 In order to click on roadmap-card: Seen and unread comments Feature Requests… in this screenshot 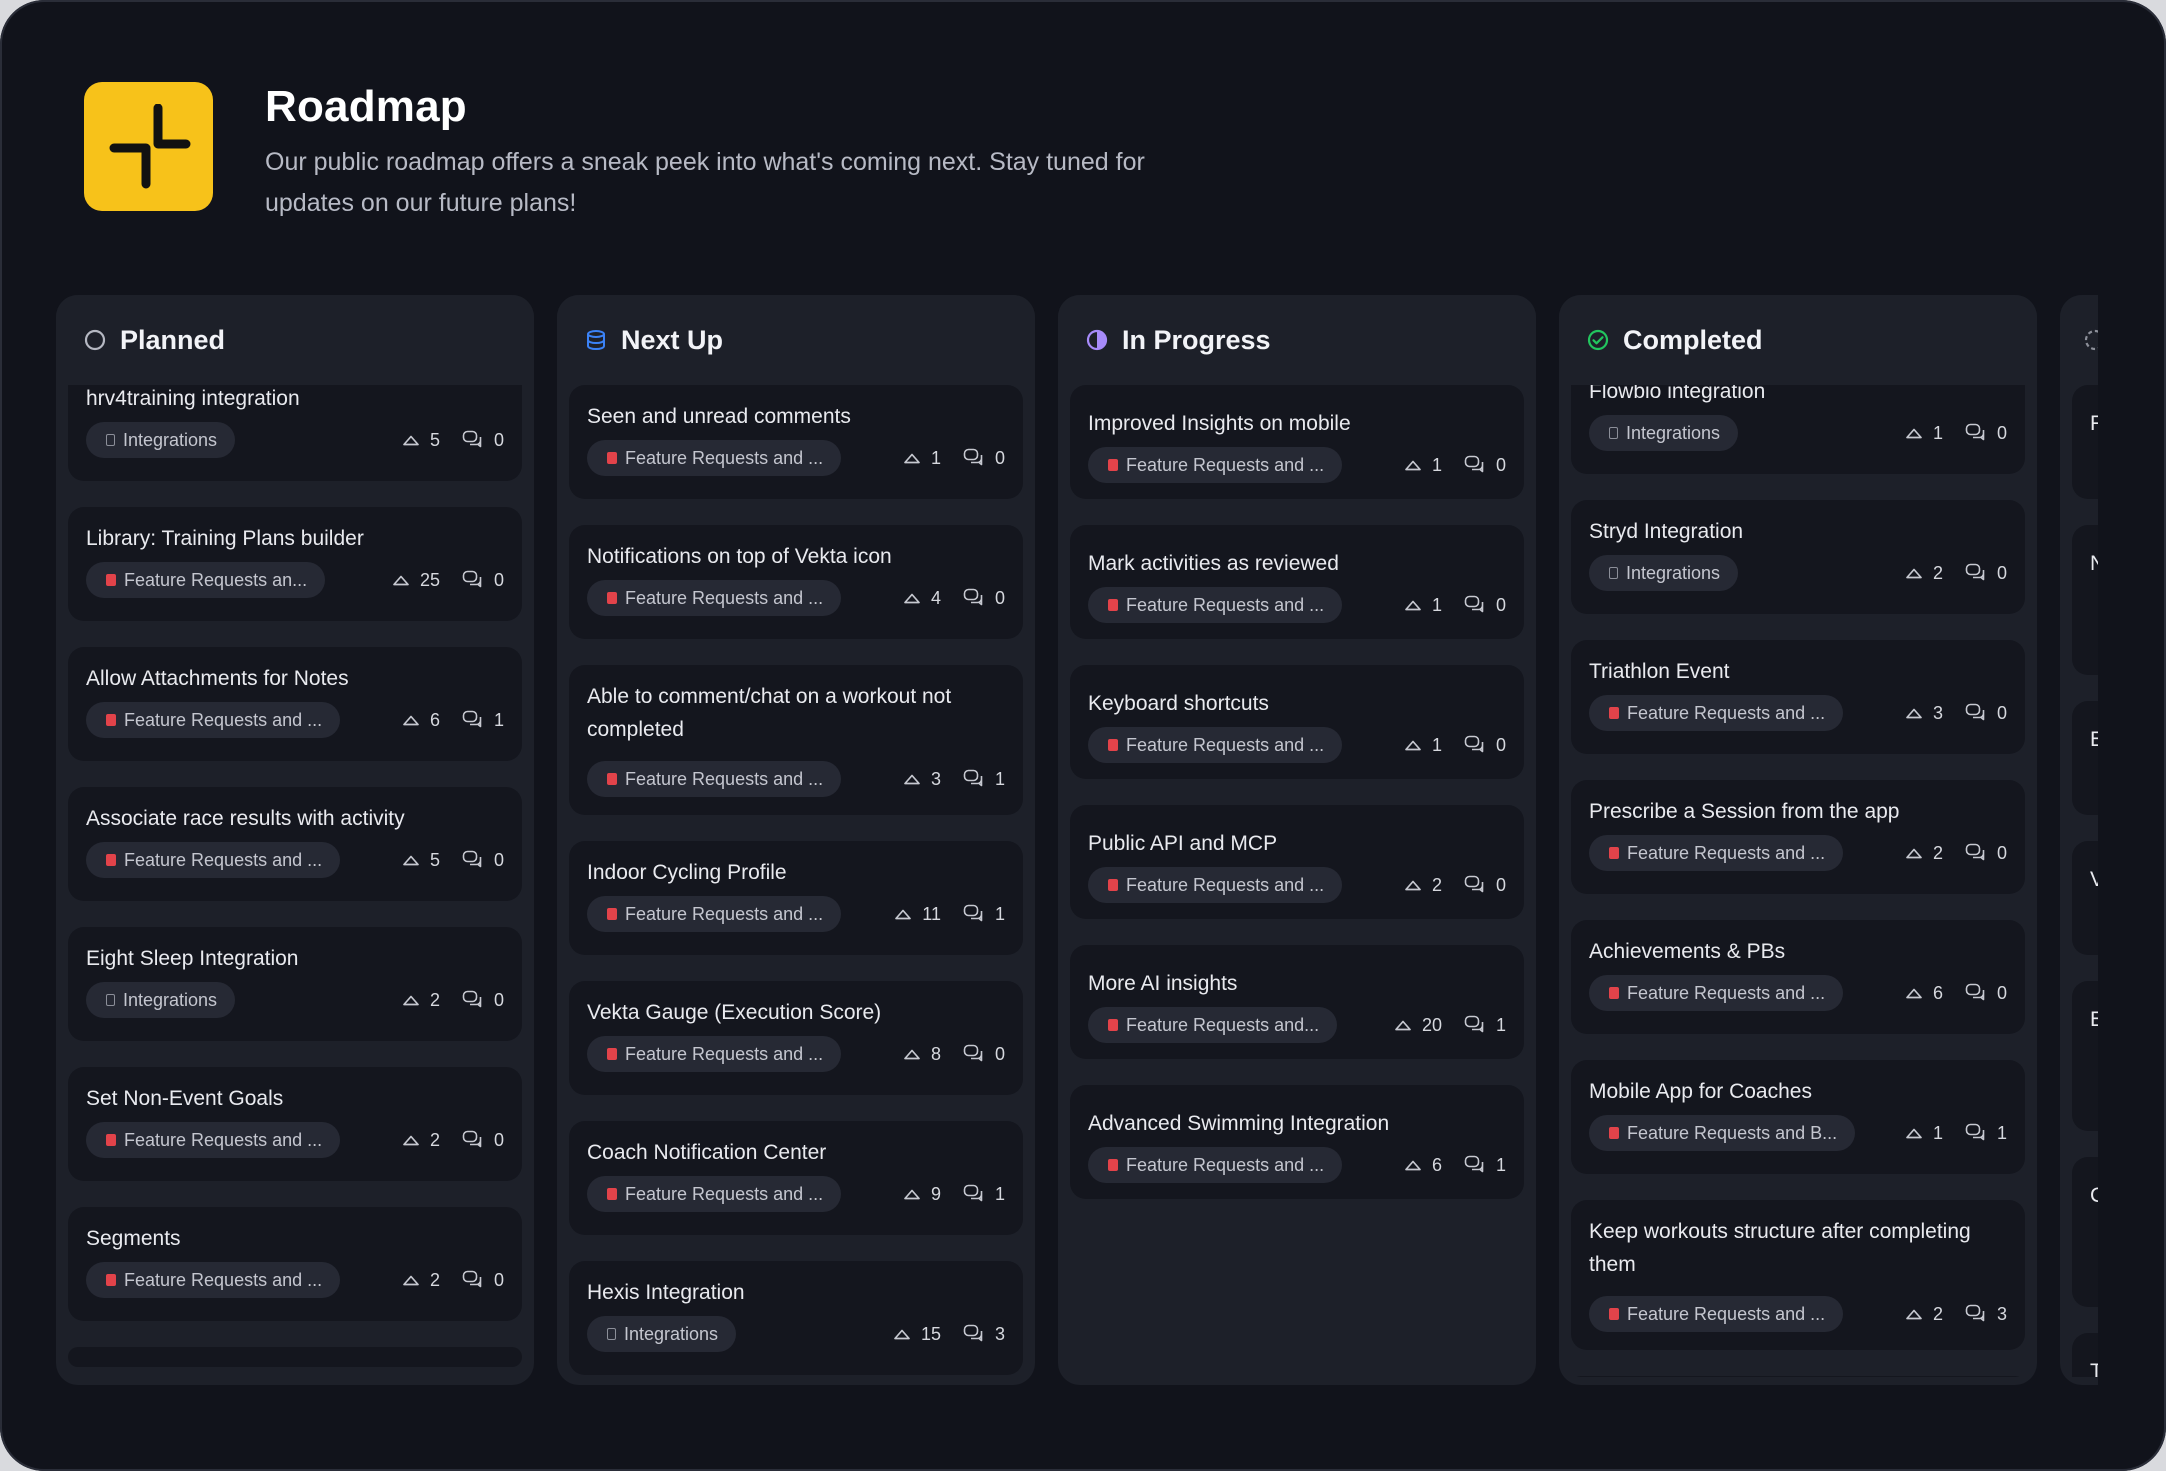, I will do `click(796, 442)`.